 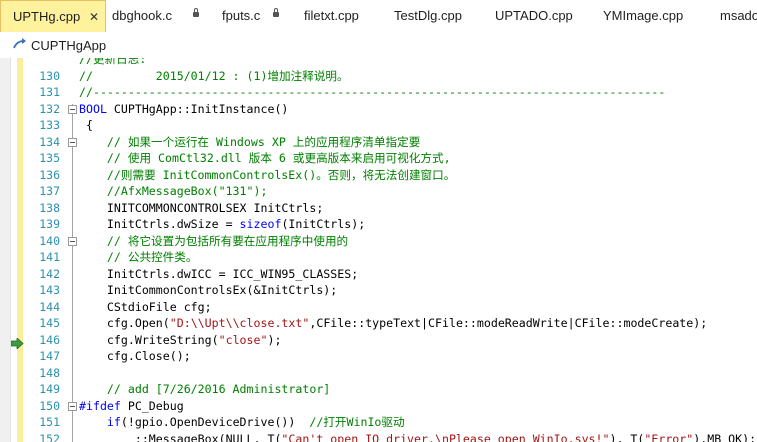 What do you see at coordinates (243, 339) in the screenshot?
I see `code-string: "close"` at bounding box center [243, 339].